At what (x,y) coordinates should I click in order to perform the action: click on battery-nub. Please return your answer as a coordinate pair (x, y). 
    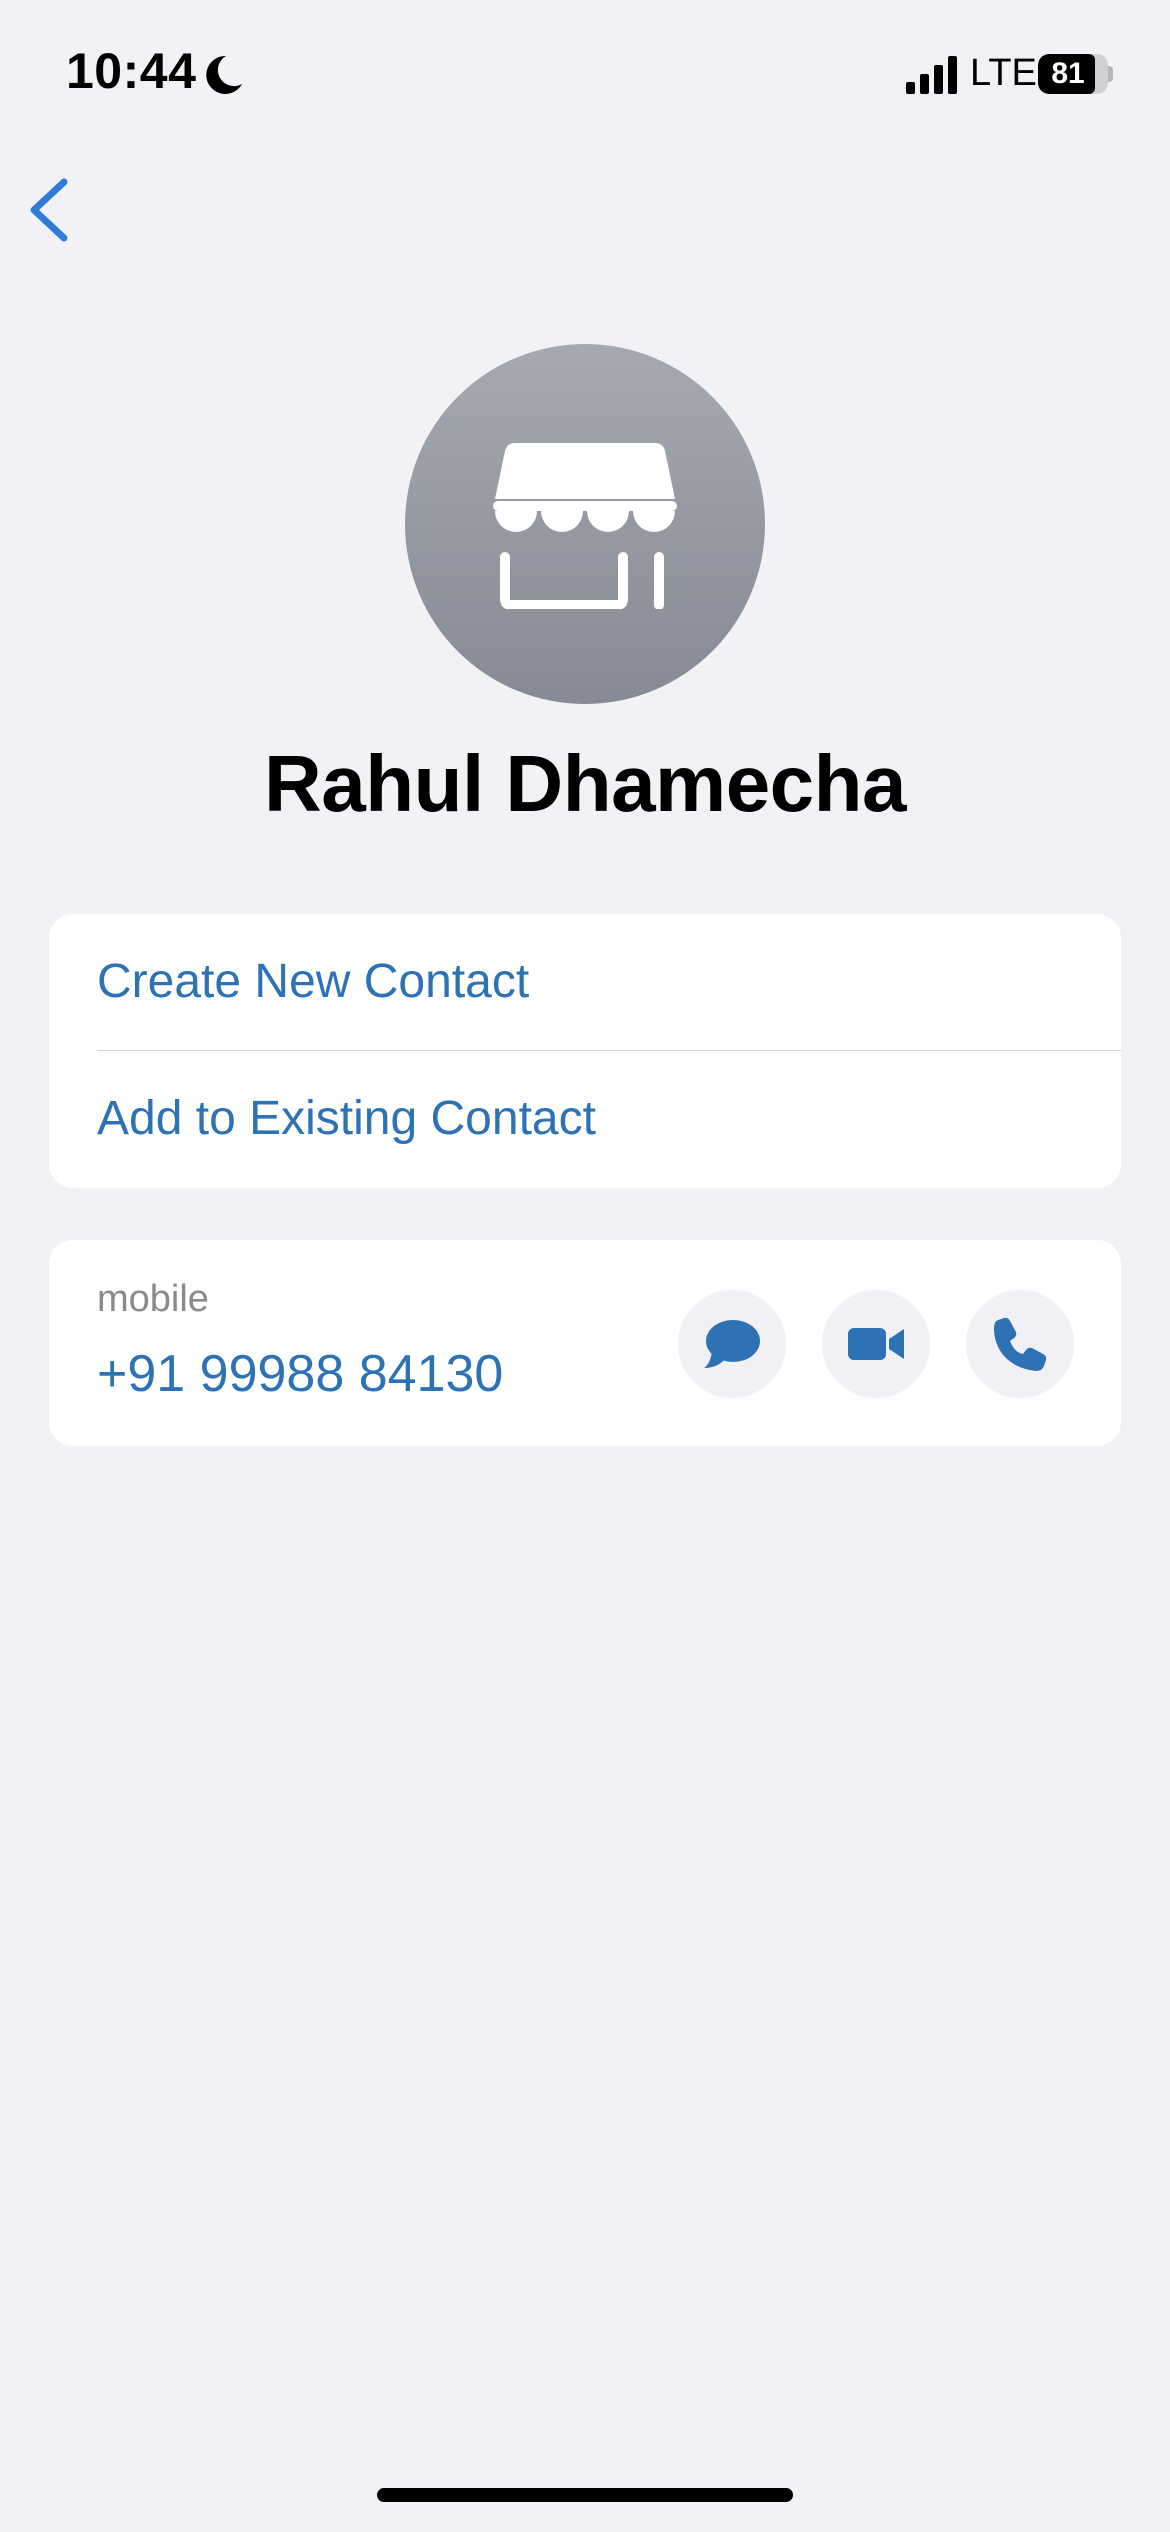
    Looking at the image, I should click on (1110, 74).